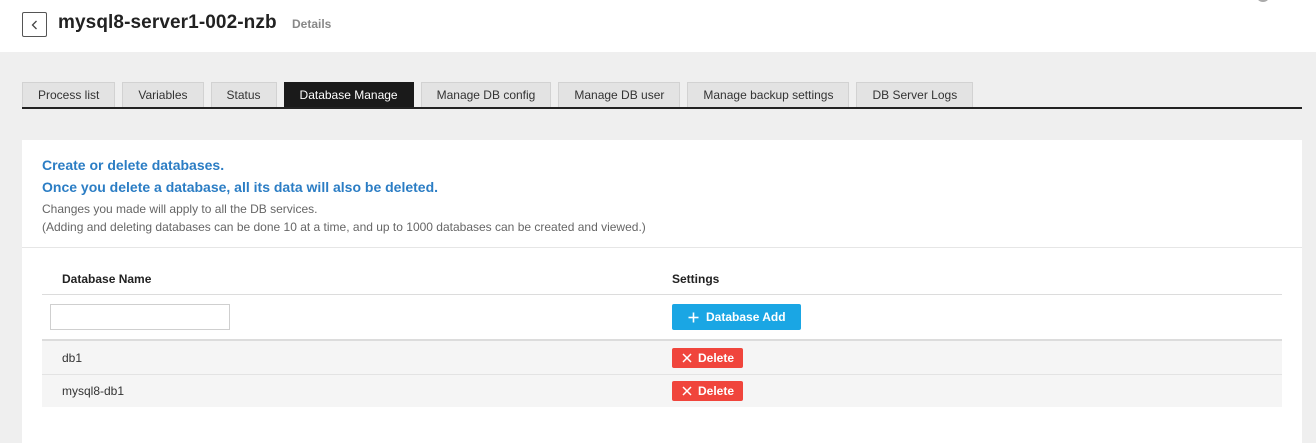 Image resolution: width=1316 pixels, height=443 pixels. What do you see at coordinates (486, 94) in the screenshot?
I see `tab-manage-db-config: Manage DB config` at bounding box center [486, 94].